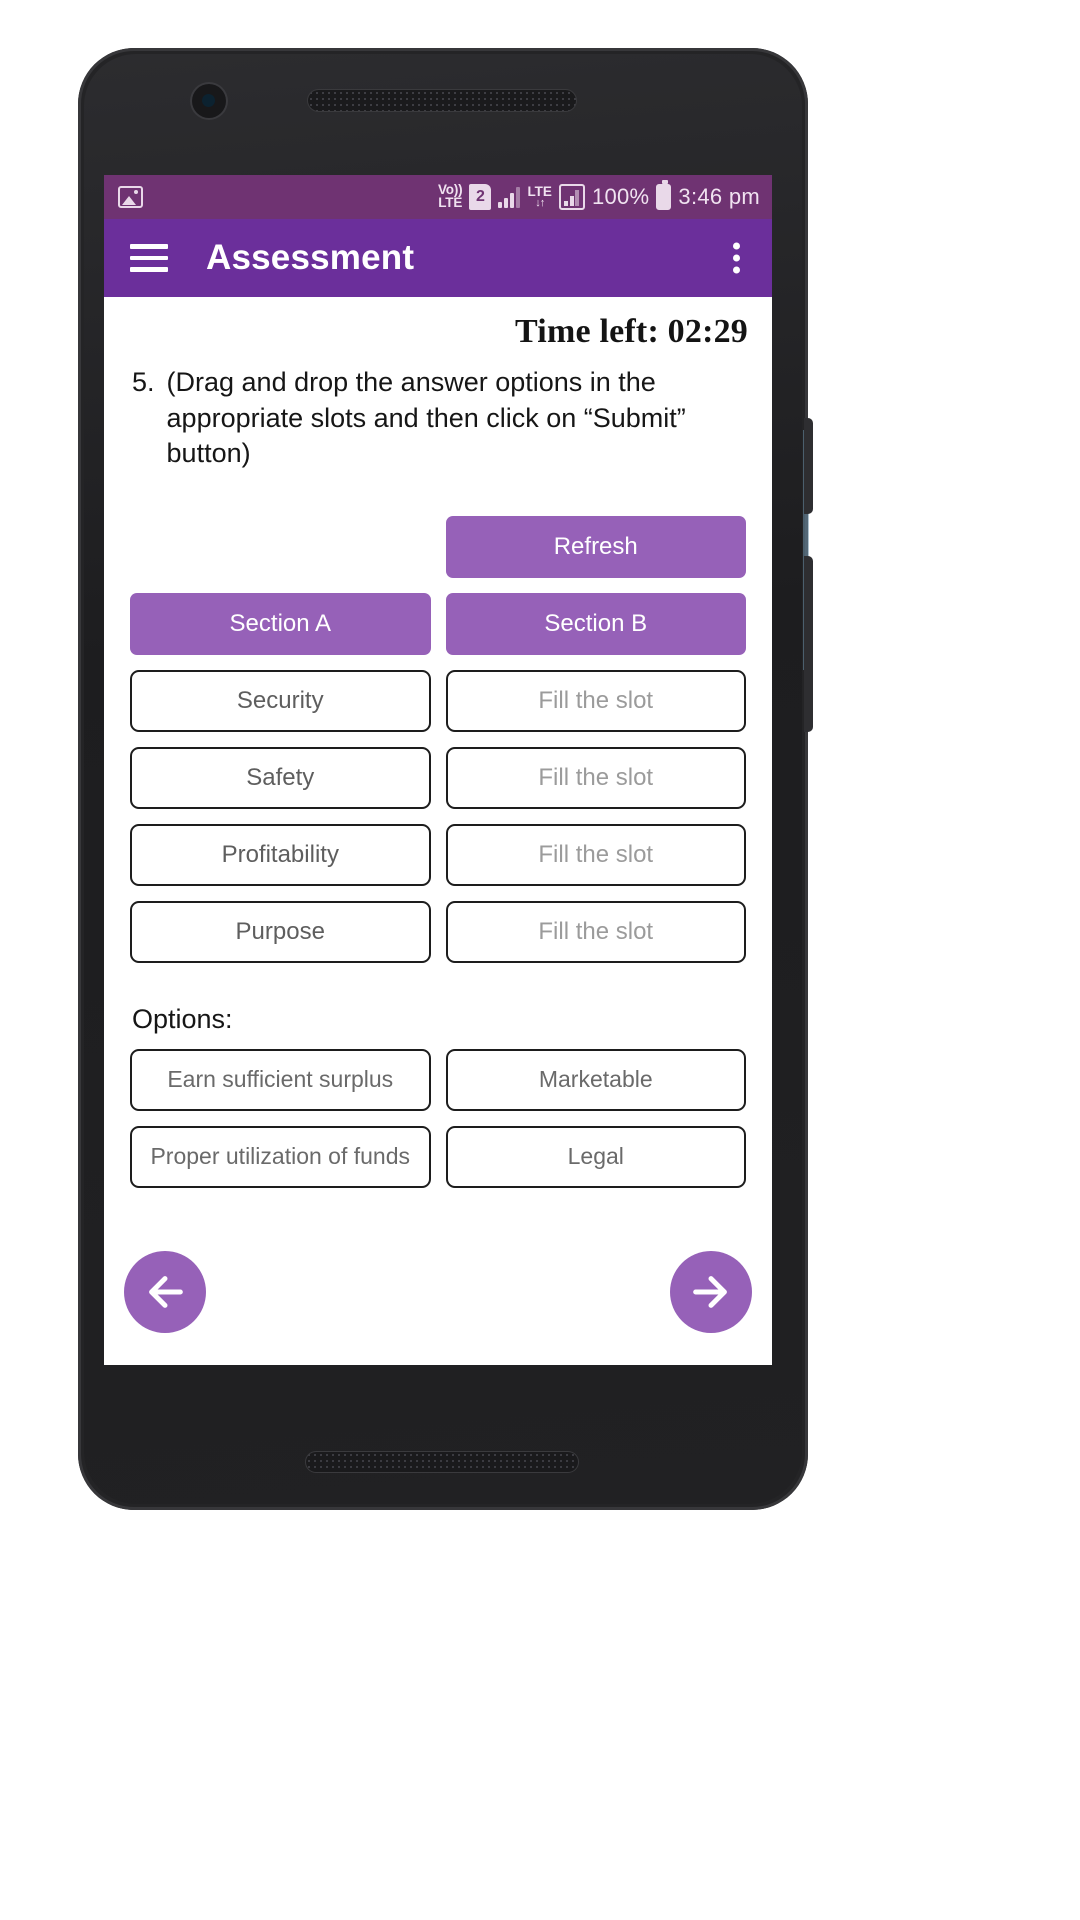 The height and width of the screenshot is (1920, 1080). I want to click on refresh-row-spacer, so click(280, 547).